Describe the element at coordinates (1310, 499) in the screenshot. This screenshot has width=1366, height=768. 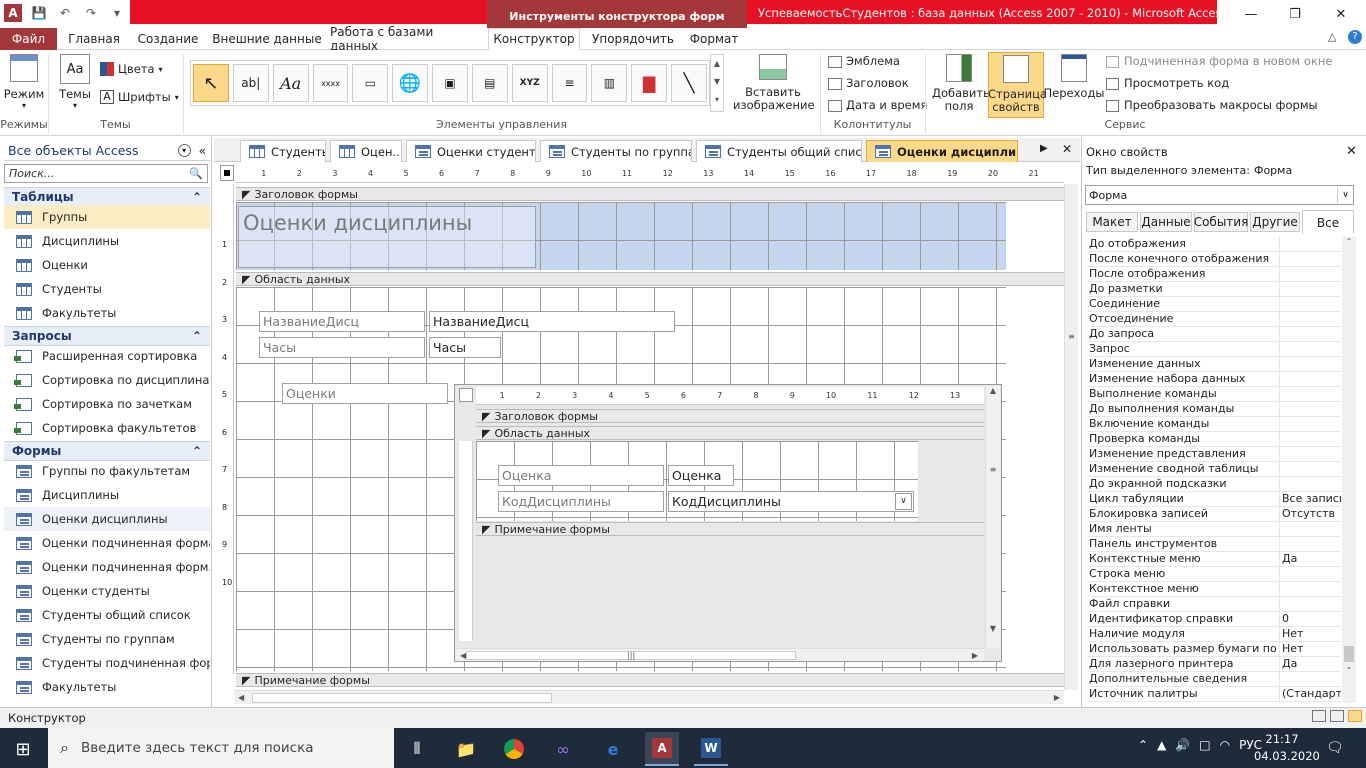
I see `property-value: Все записи` at that location.